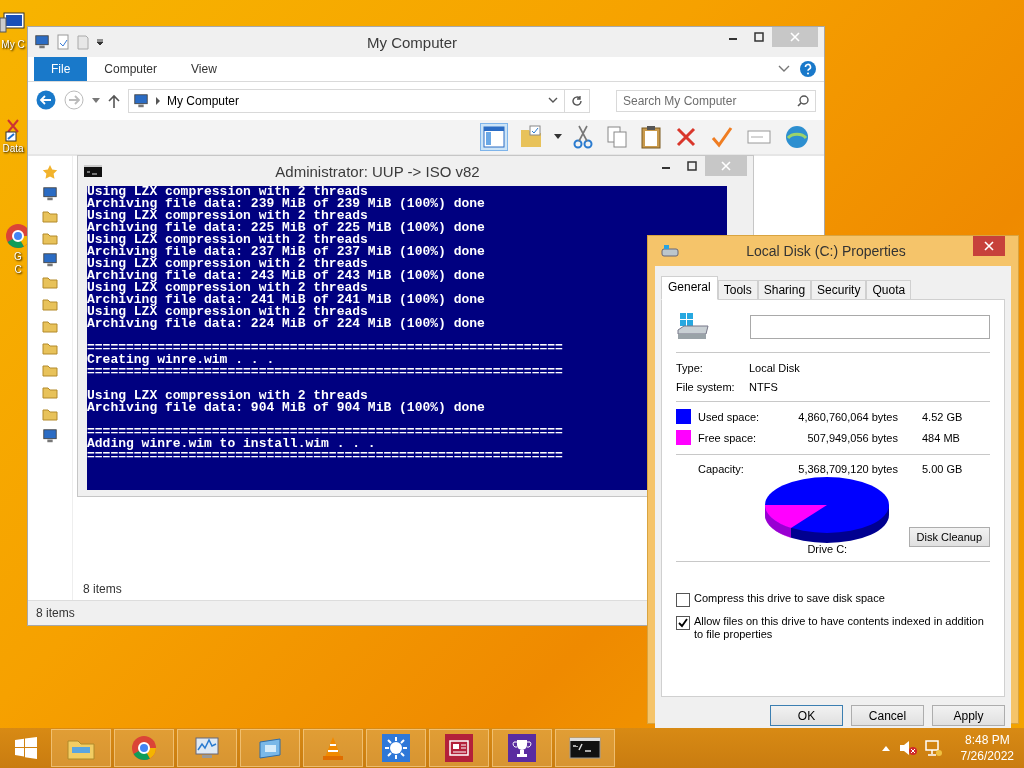 Image resolution: width=1024 pixels, height=768 pixels. What do you see at coordinates (784, 69) in the screenshot?
I see `expand-ribbon-icon` at bounding box center [784, 69].